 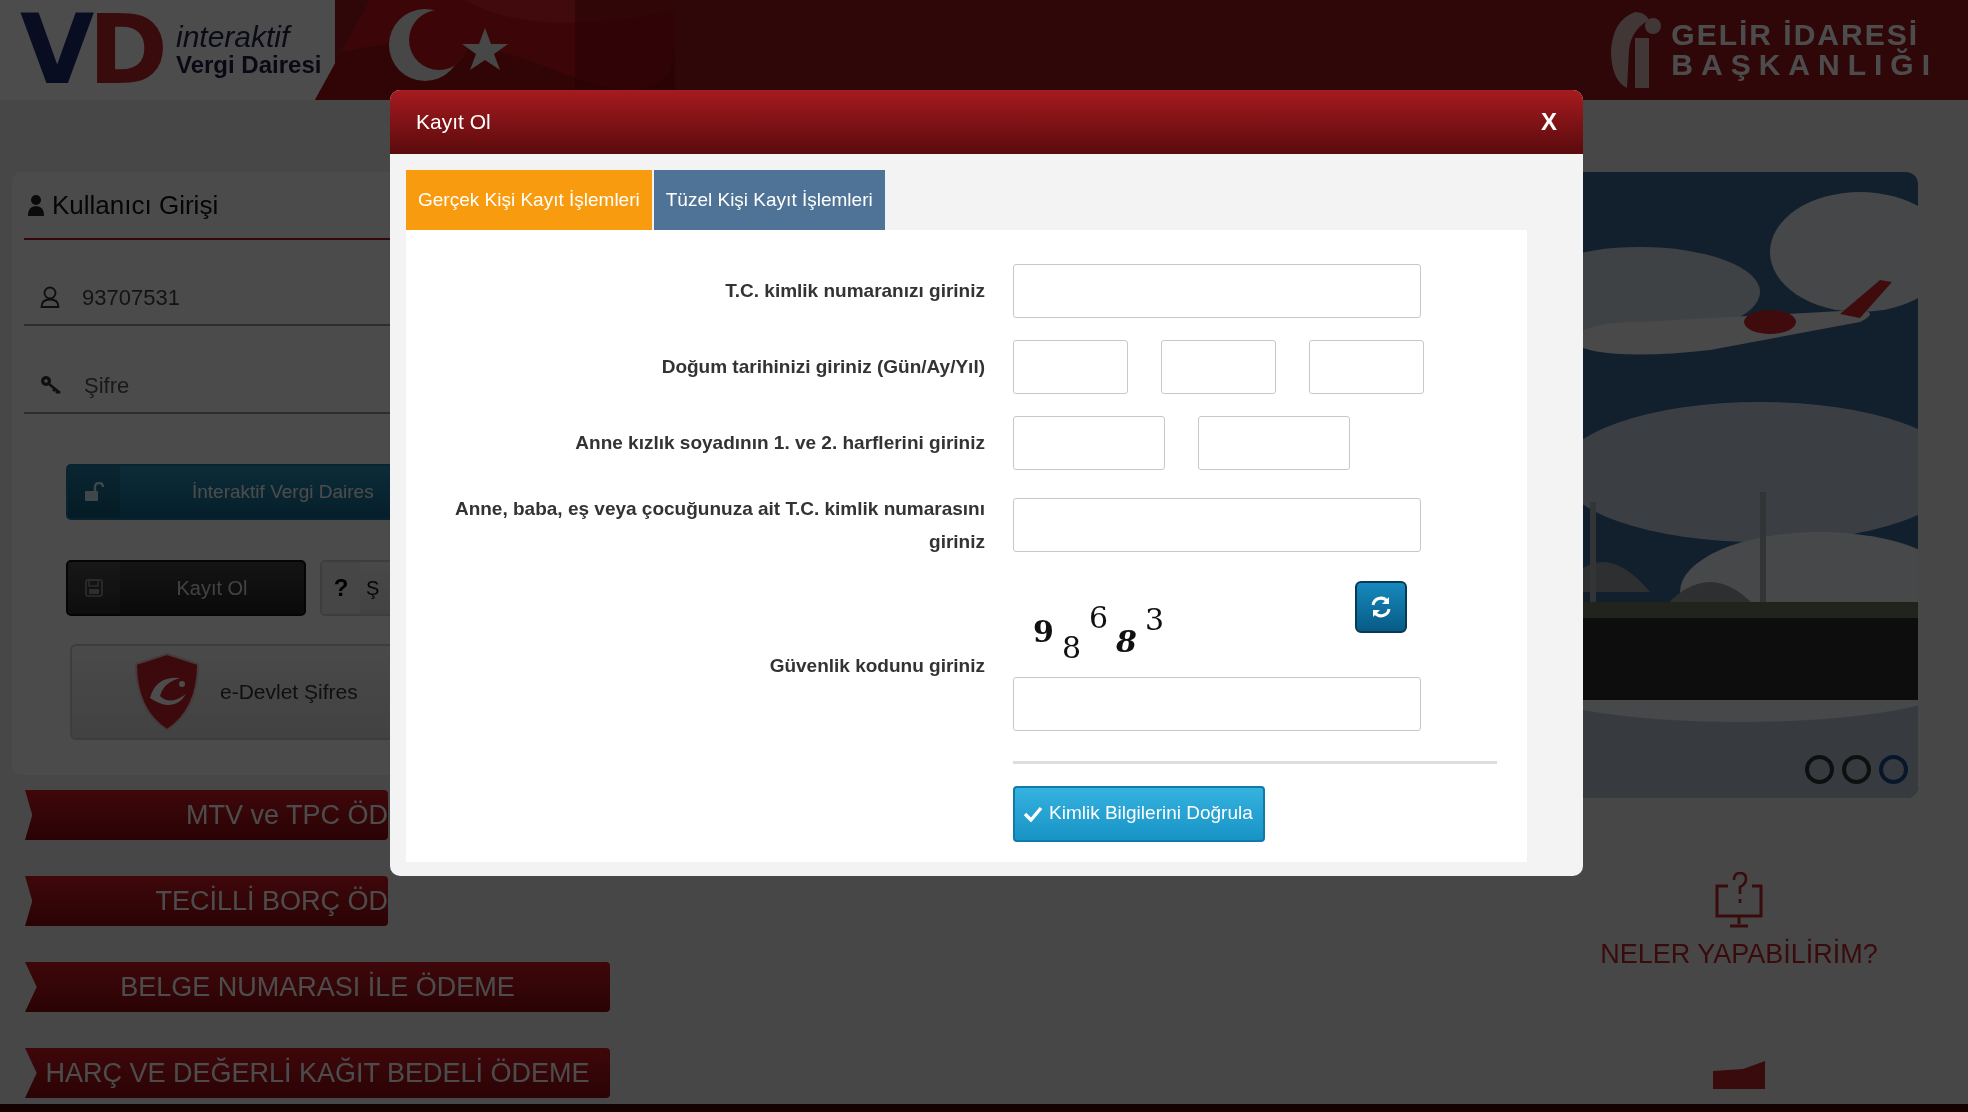 What do you see at coordinates (855, 291) in the screenshot?
I see `field-label: T.C. kimlik numaranızı giriniz` at bounding box center [855, 291].